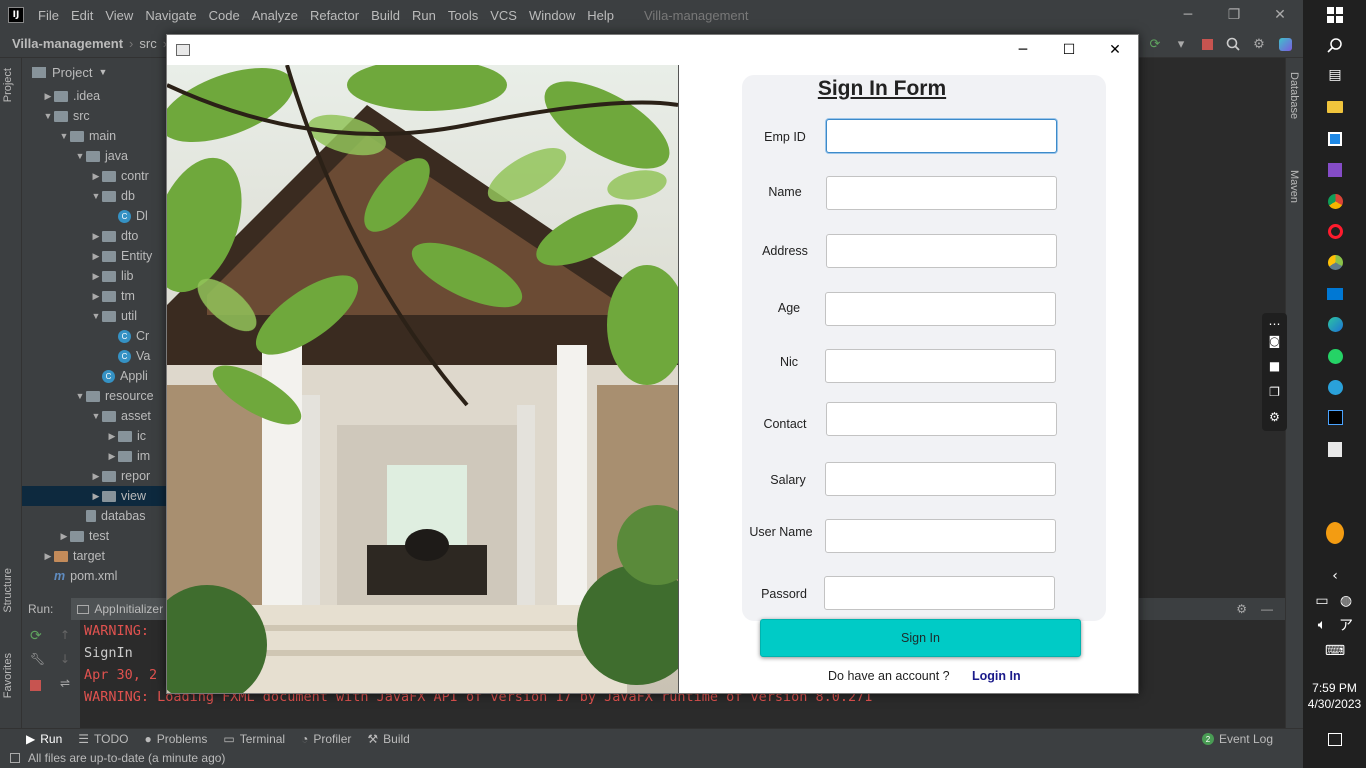  I want to click on menu-tools: Tools, so click(463, 15).